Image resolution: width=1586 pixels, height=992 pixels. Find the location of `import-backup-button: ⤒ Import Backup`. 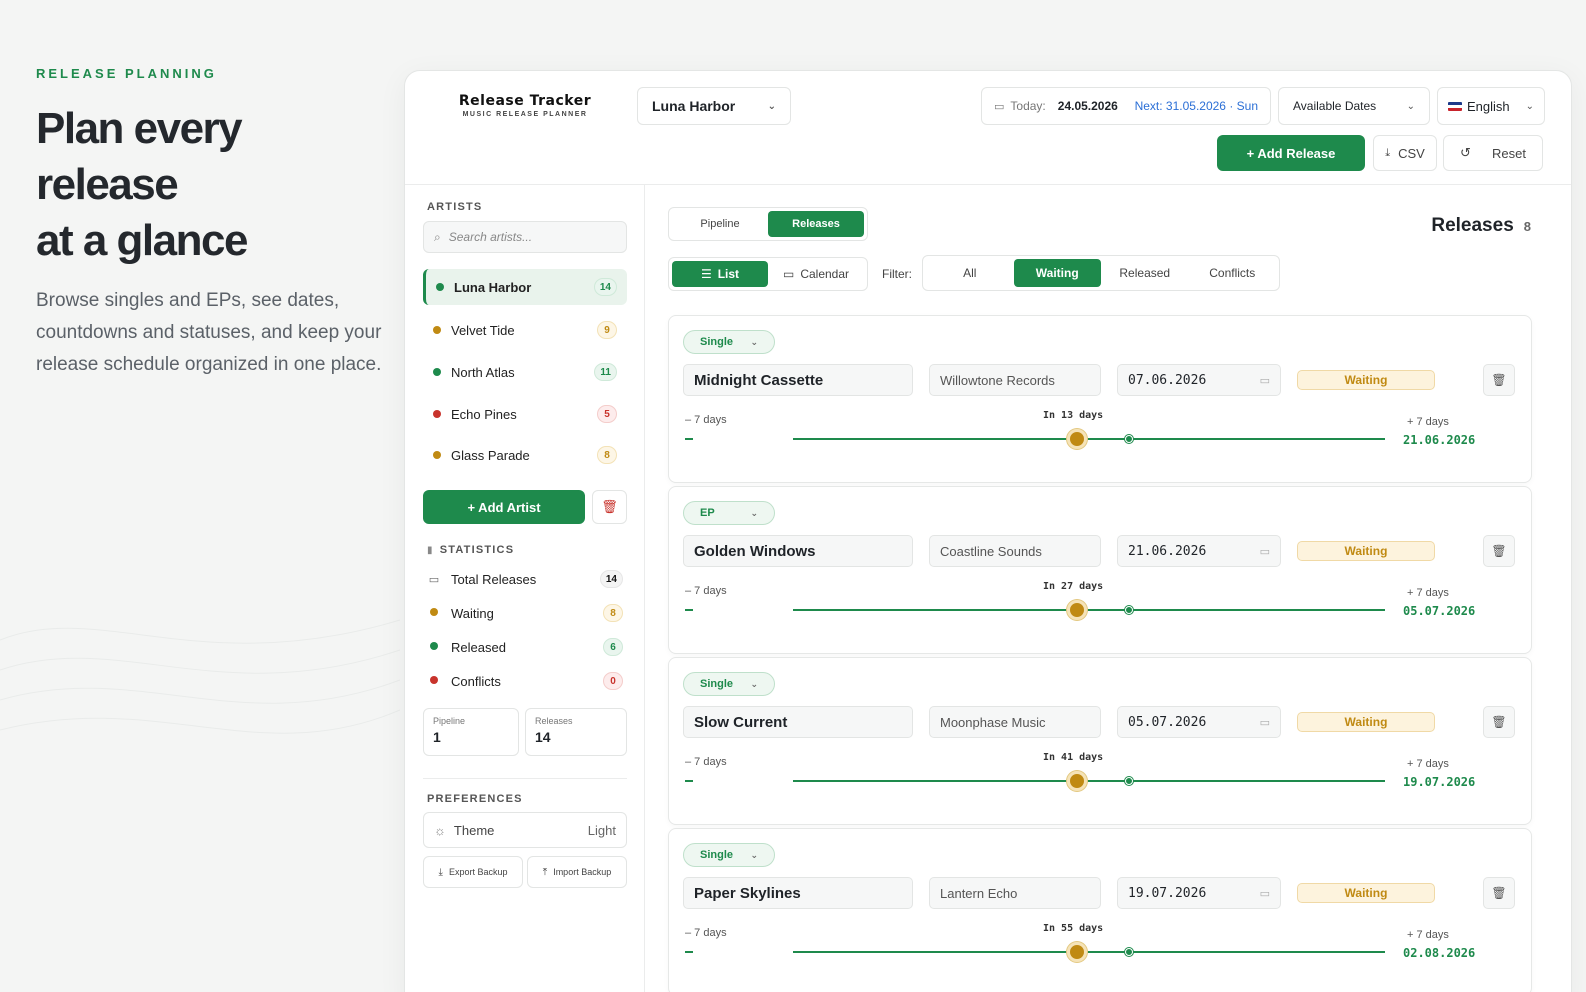

import-backup-button: ⤒ Import Backup is located at coordinates (577, 872).